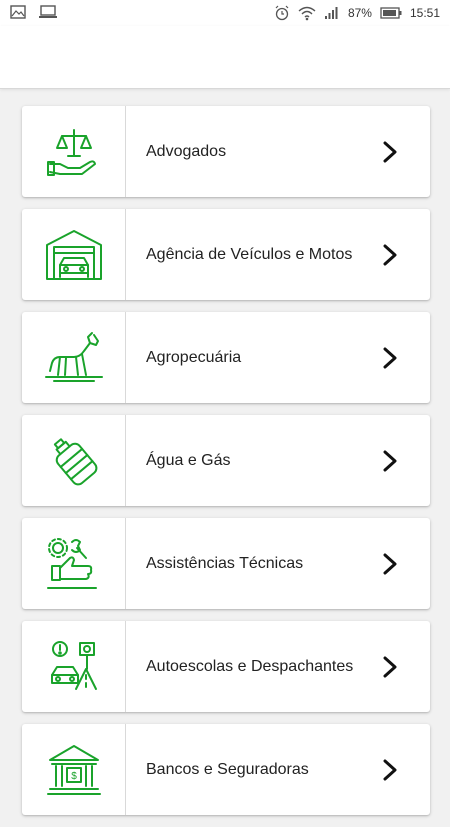 This screenshot has width=450, height=827. I want to click on category-card-assistencias-tecnicas: Assistências Técnicas, so click(226, 563).